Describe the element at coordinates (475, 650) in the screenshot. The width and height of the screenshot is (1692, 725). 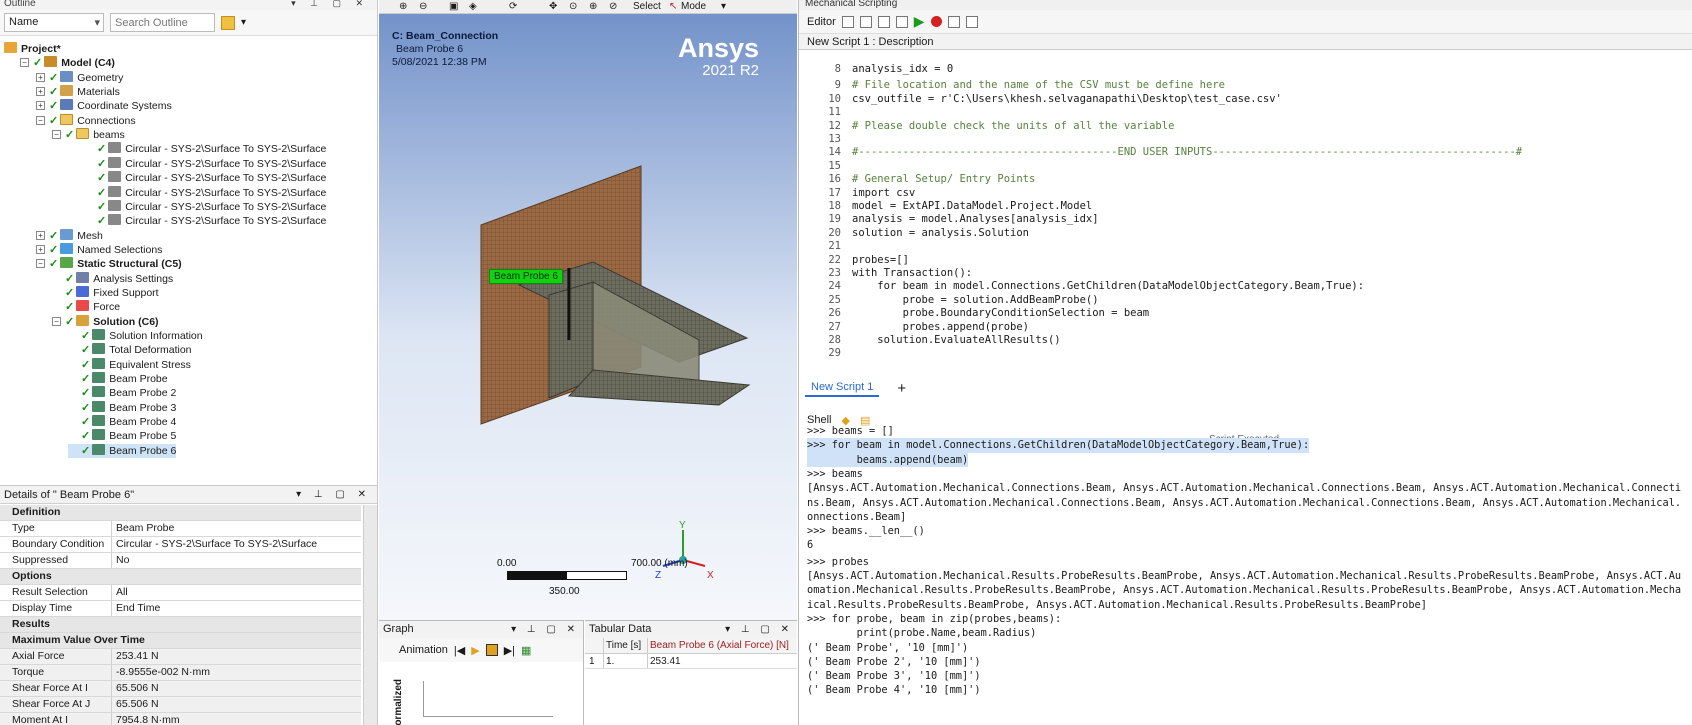
I see `play-icon: ▶` at that location.